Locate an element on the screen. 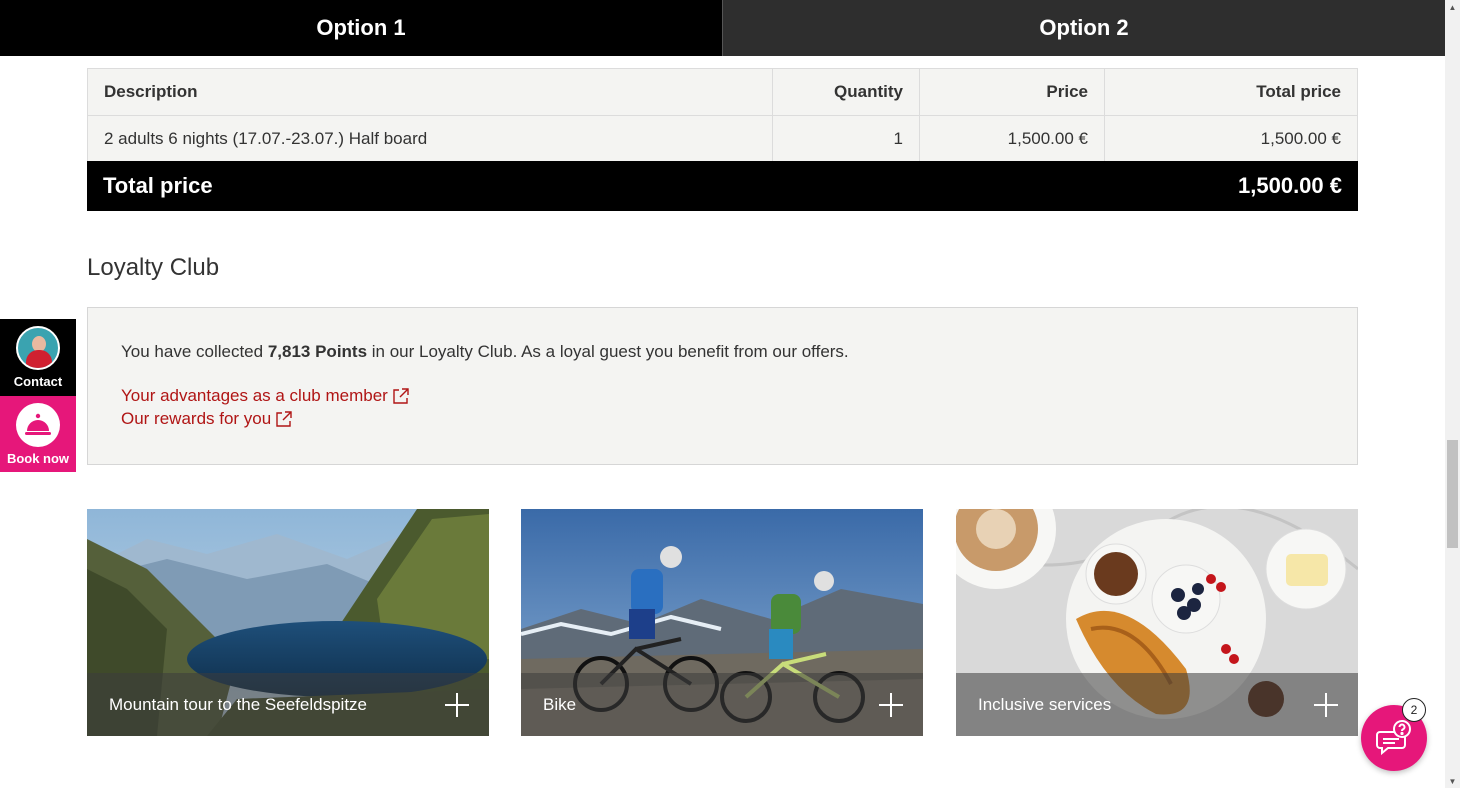 This screenshot has width=1460, height=788. card-caption: Bike is located at coordinates (722, 704).